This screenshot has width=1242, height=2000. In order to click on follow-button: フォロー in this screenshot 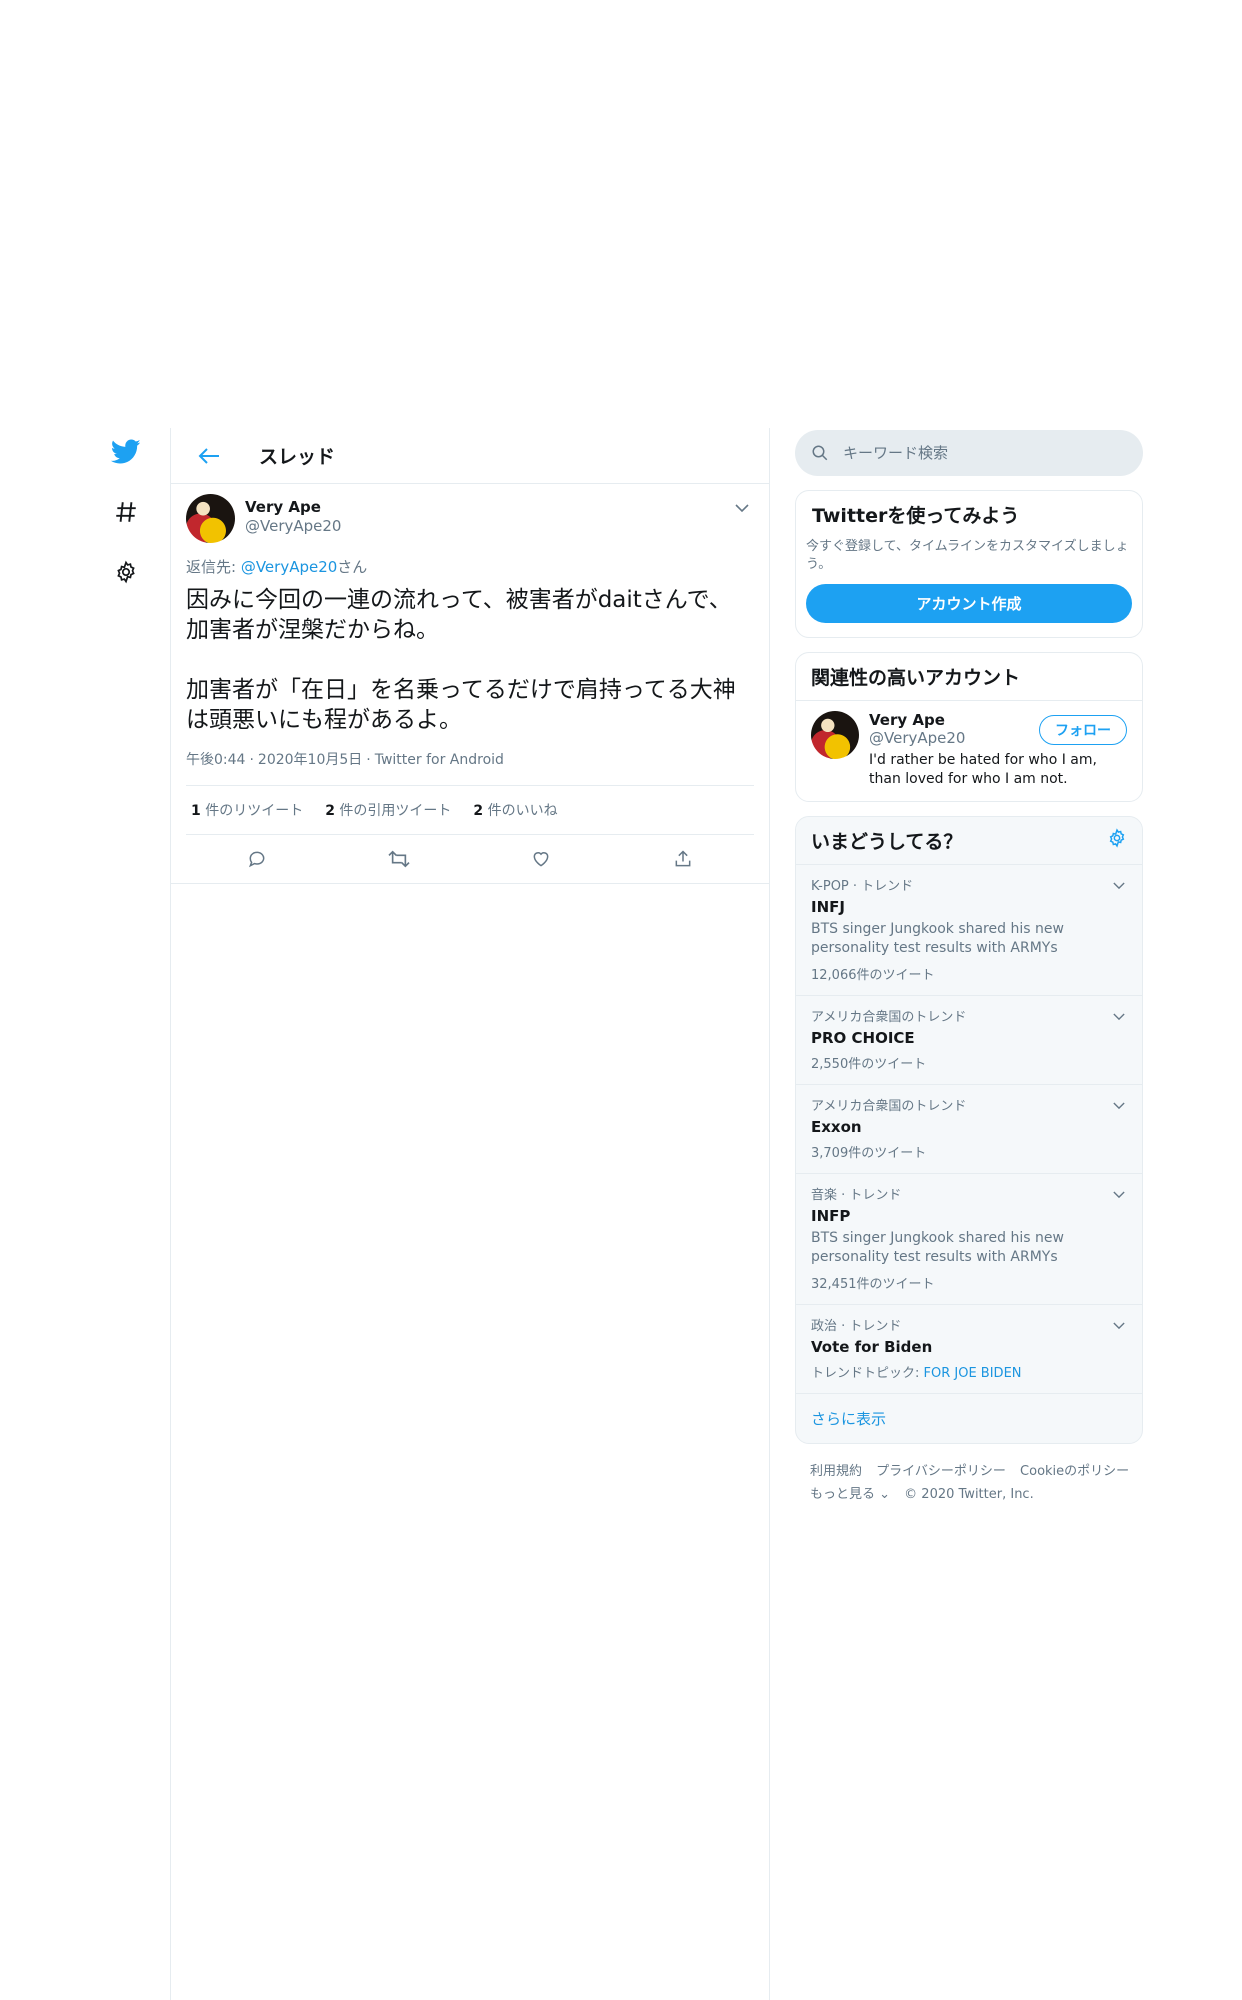, I will do `click(1083, 730)`.